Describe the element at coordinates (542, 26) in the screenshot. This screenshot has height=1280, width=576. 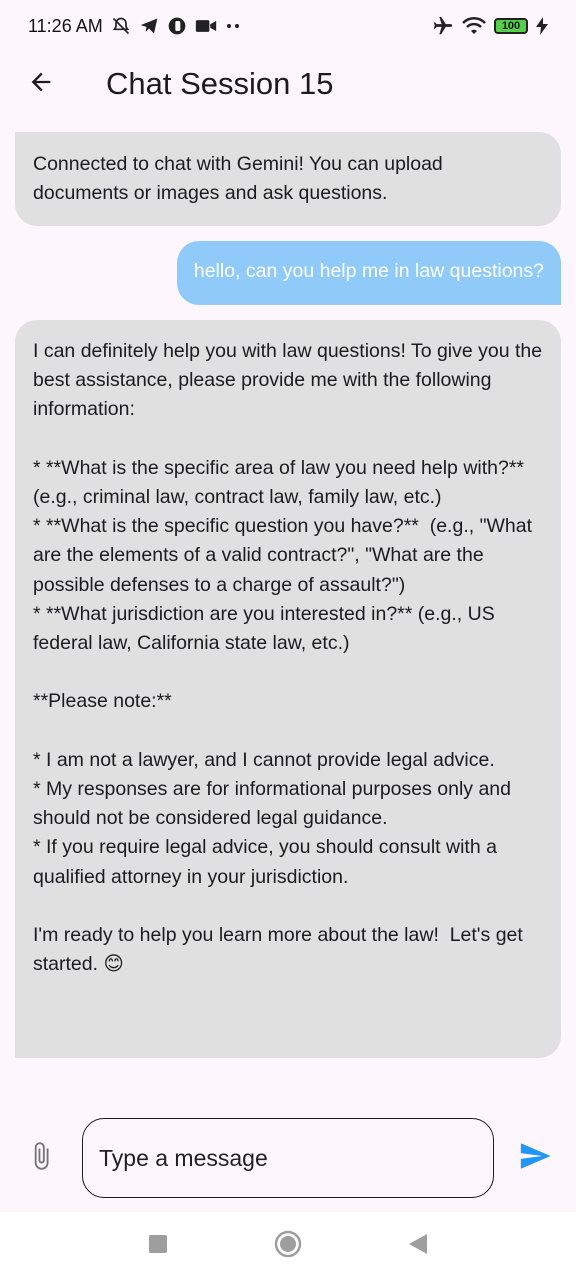
I see `charging-icon` at that location.